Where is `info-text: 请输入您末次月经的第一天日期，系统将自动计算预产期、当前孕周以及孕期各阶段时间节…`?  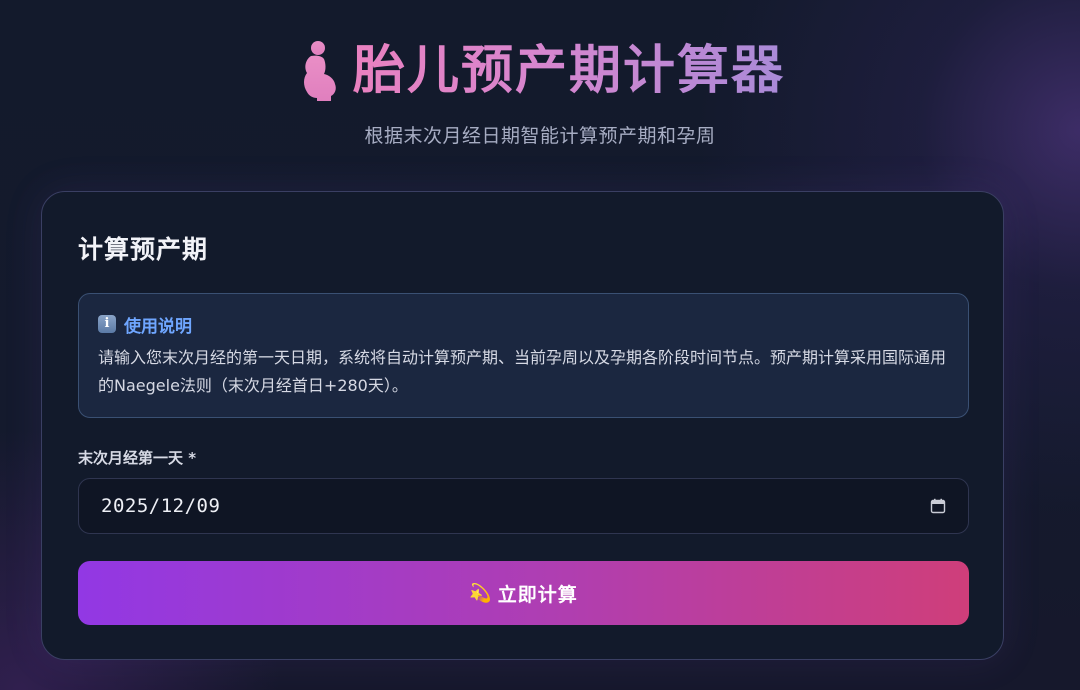 info-text: 请输入您末次月经的第一天日期，系统将自动计算预产期、当前孕周以及孕期各阶段时间节… is located at coordinates (522, 371).